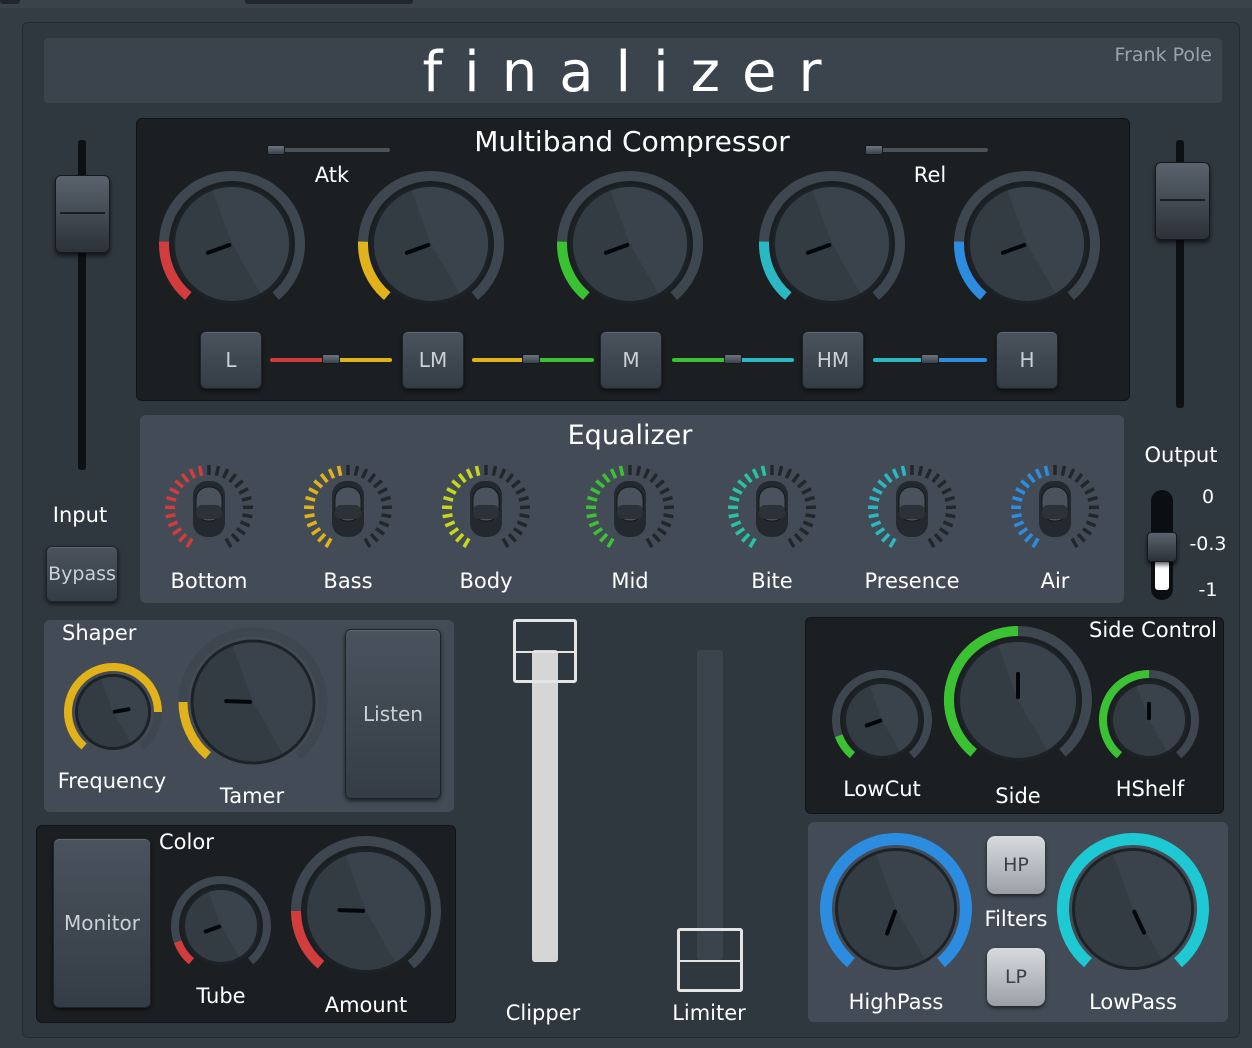 The height and width of the screenshot is (1048, 1252). What do you see at coordinates (710, 805) in the screenshot?
I see `limiter-meter` at bounding box center [710, 805].